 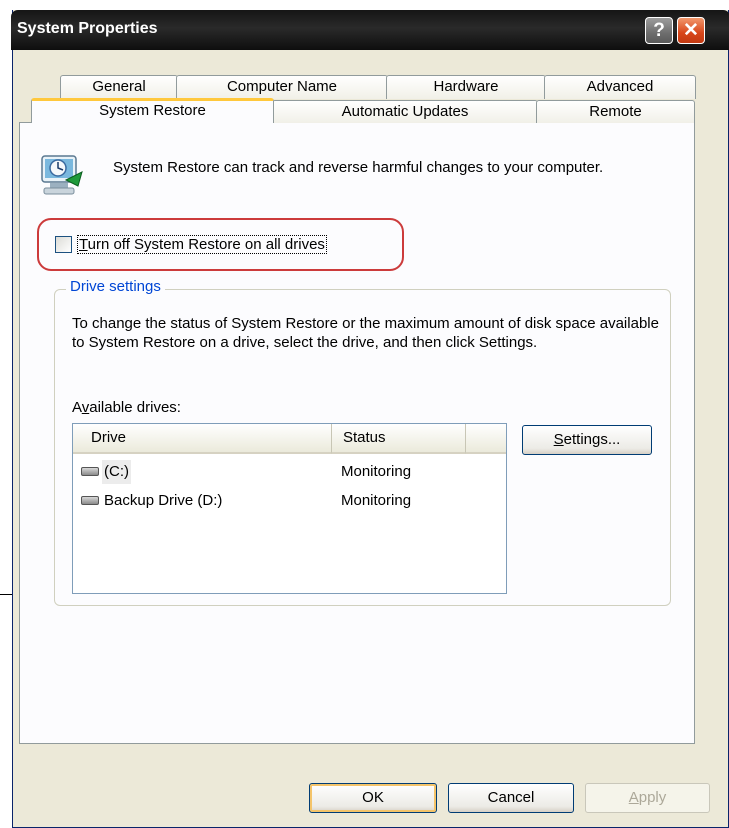 I want to click on tab-general: General, so click(x=119, y=87).